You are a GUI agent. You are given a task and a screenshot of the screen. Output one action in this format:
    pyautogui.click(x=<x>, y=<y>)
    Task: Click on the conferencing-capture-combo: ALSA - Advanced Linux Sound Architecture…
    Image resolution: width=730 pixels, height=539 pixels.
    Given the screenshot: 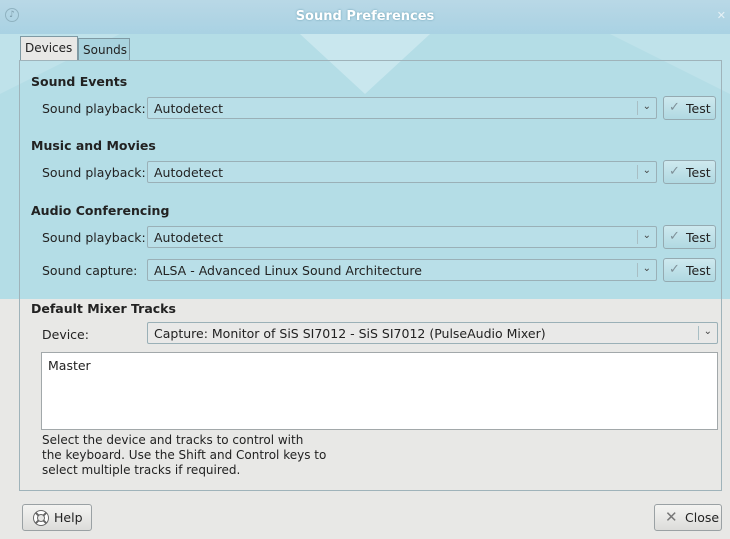 What is the action you would take?
    pyautogui.click(x=402, y=270)
    